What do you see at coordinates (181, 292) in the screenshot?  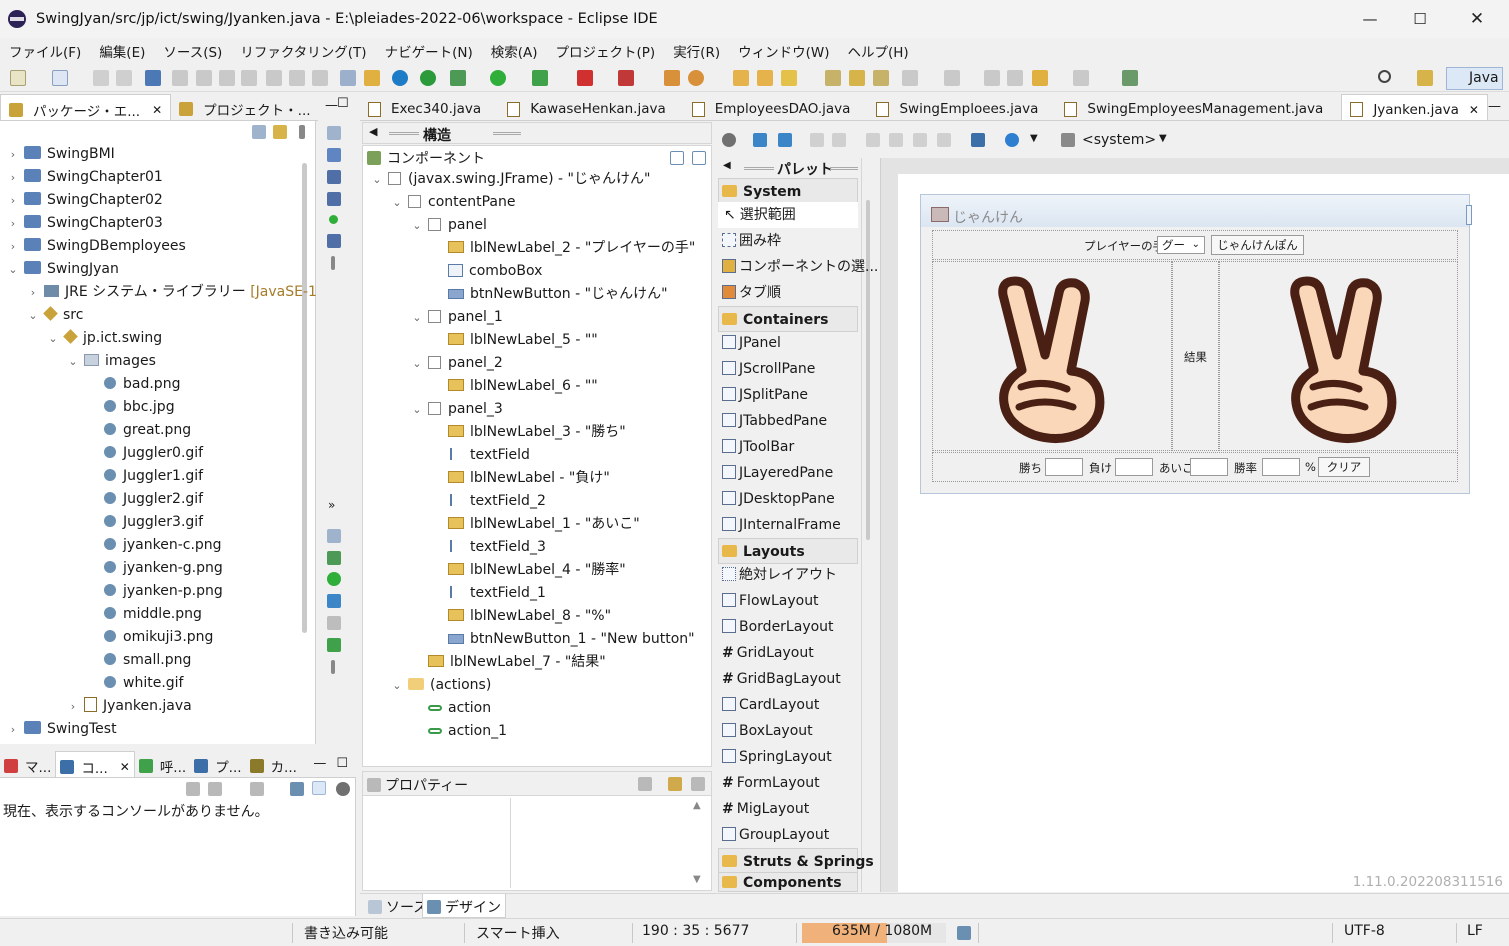 I see `tree-item-jre: › JRE システム・ライブラリー [JavaSE-1.8]` at bounding box center [181, 292].